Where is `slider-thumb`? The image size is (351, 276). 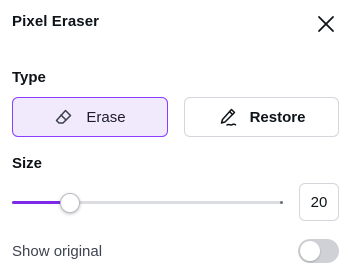
slider-thumb is located at coordinates (70, 203).